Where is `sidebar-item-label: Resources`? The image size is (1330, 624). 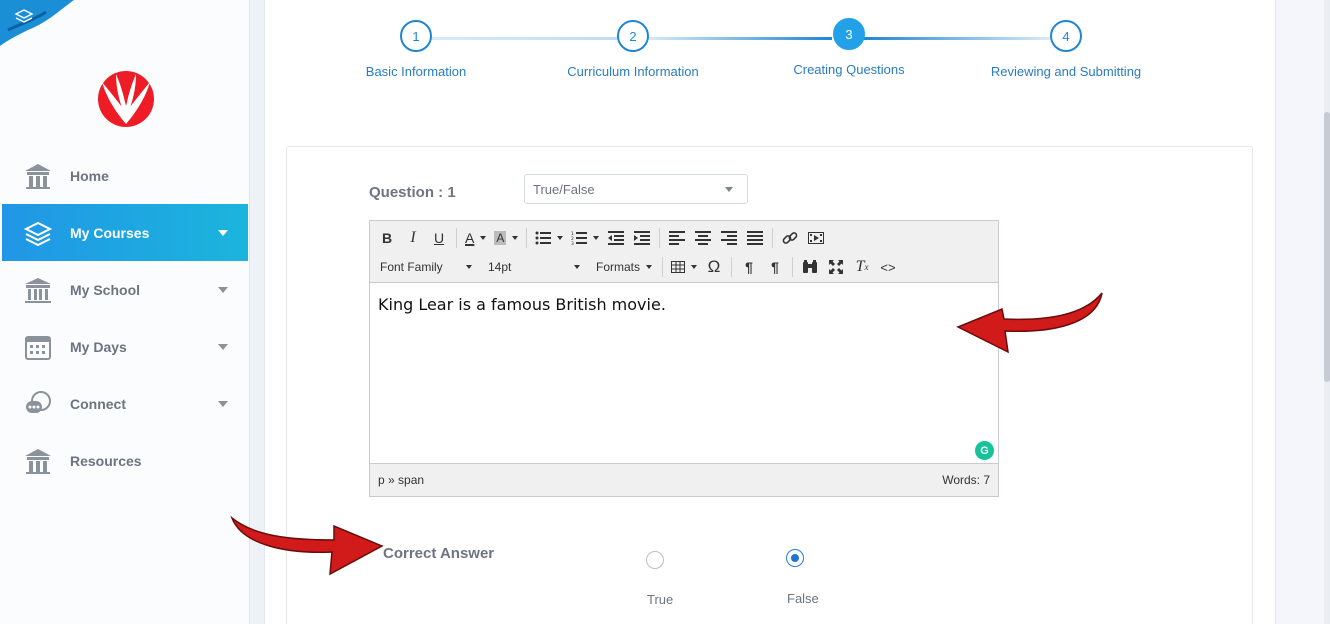
sidebar-item-label: Resources is located at coordinates (106, 460).